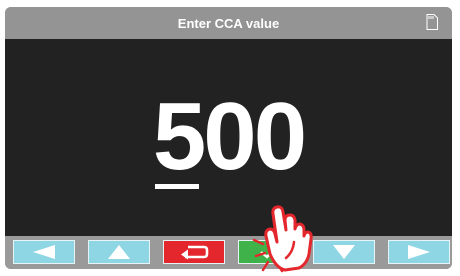 Image resolution: width=460 pixels, height=276 pixels. I want to click on return-icon, so click(195, 252).